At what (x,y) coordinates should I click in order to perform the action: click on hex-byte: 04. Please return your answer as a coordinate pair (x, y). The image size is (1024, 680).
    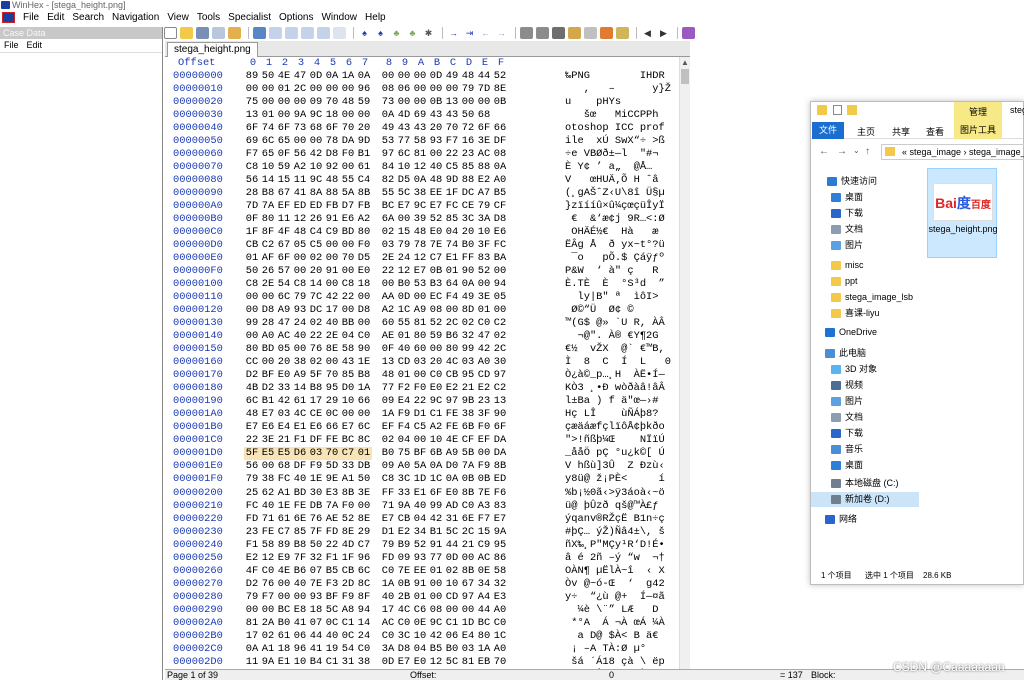
    Looking at the image, I should click on (452, 232).